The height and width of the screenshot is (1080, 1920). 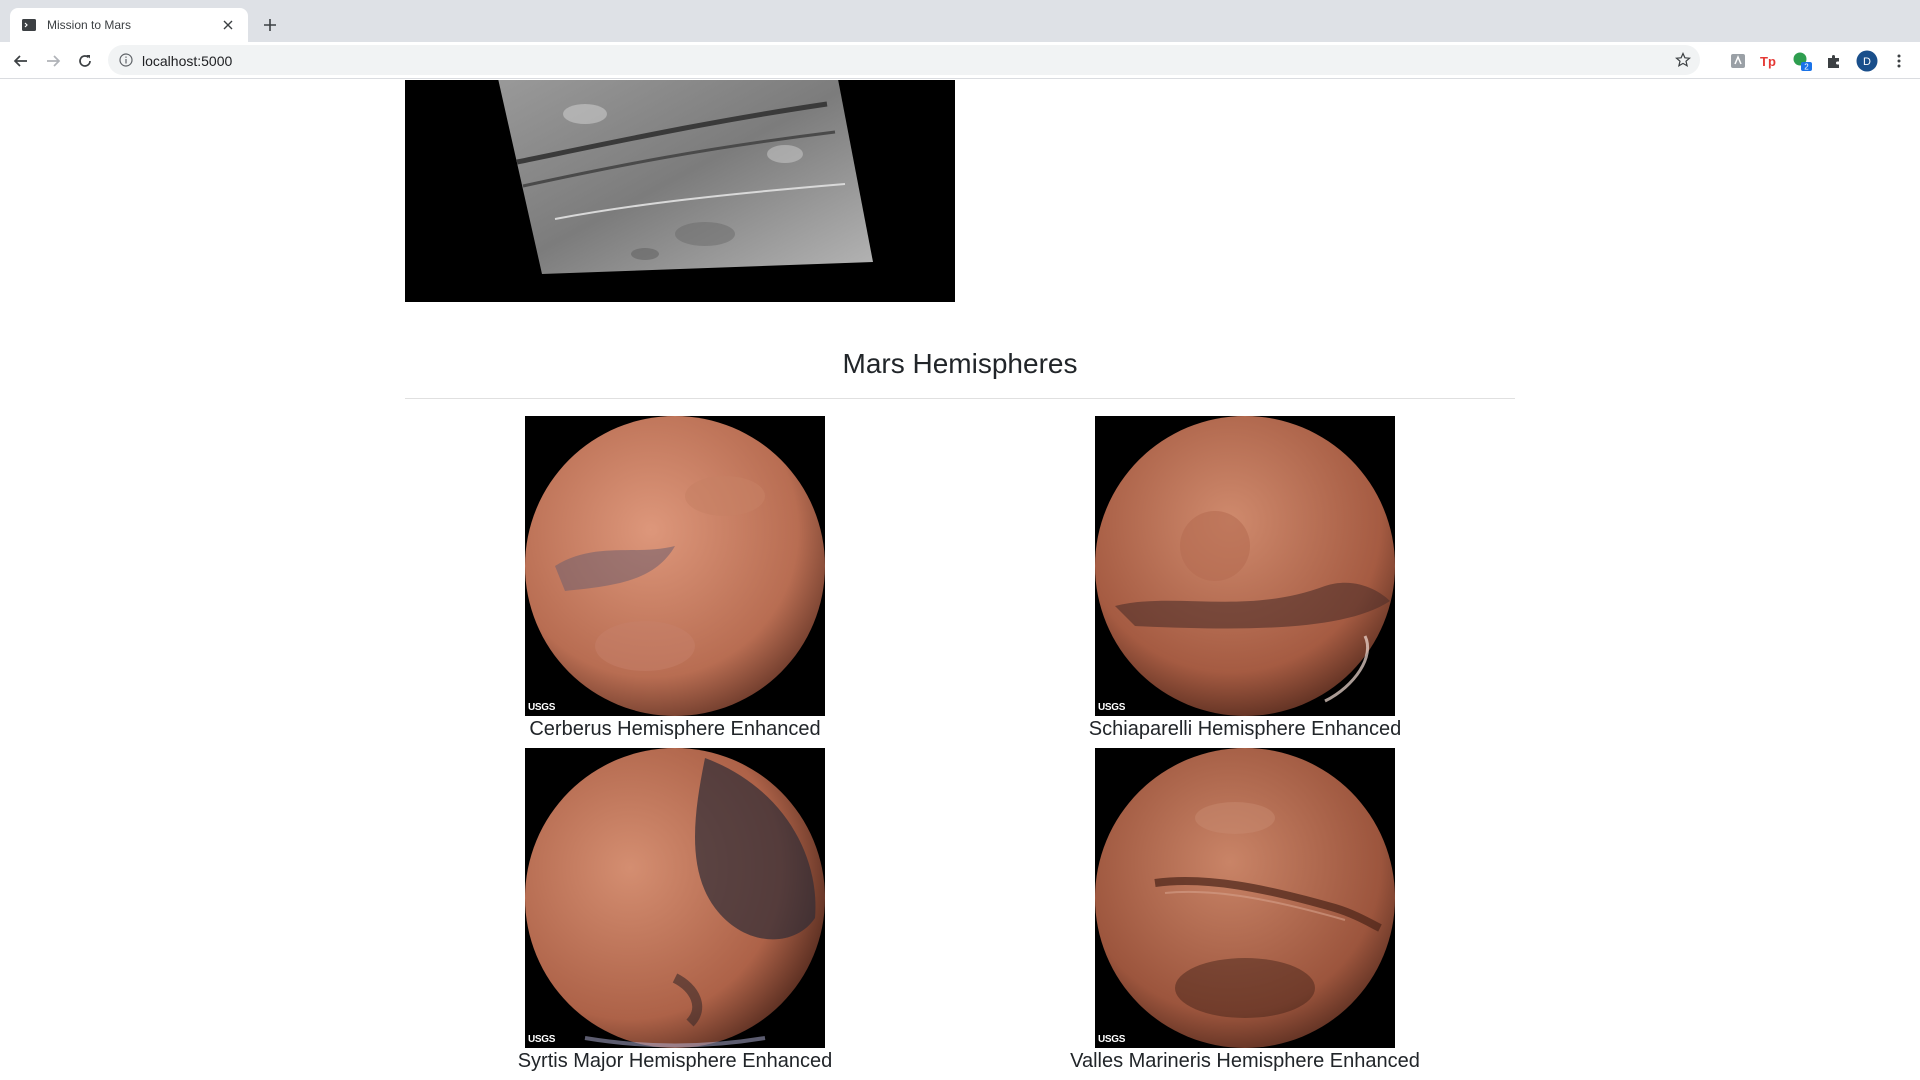 I want to click on featured-mars-image, so click(x=680, y=191).